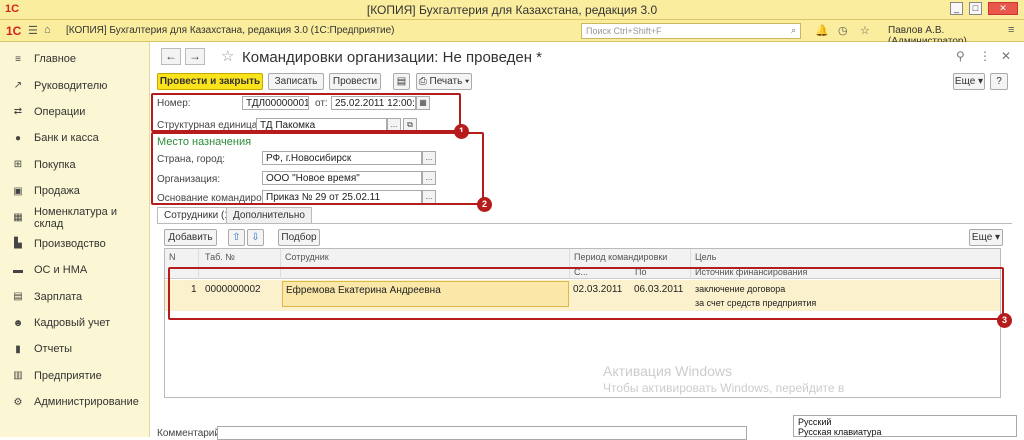  Describe the element at coordinates (956, 8) in the screenshot. I see `minimize-button: _` at that location.